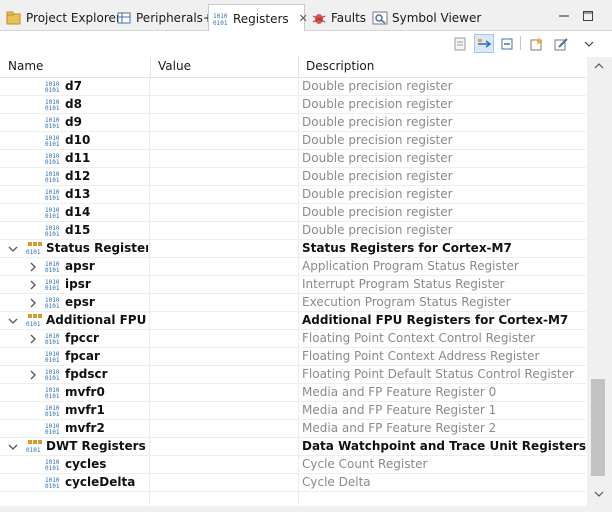 The image size is (612, 512). Describe the element at coordinates (174, 18) in the screenshot. I see `tab-label: Peripherals+` at that location.